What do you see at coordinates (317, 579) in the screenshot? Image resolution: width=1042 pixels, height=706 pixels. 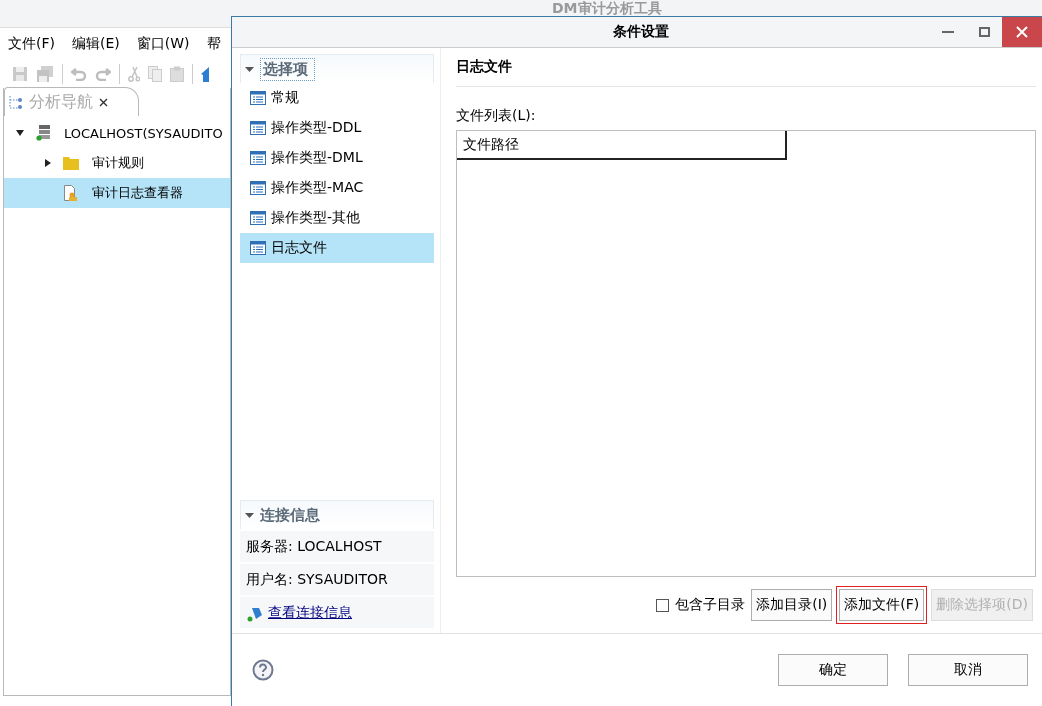 I see `user-info: 用户名: SYSAUDITOR` at bounding box center [317, 579].